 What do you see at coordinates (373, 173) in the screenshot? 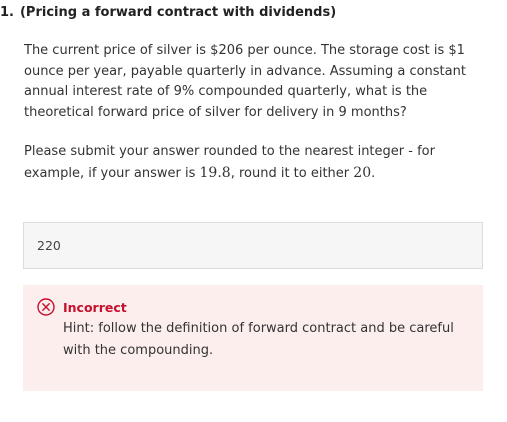
I see `instruction-suffix: .` at bounding box center [373, 173].